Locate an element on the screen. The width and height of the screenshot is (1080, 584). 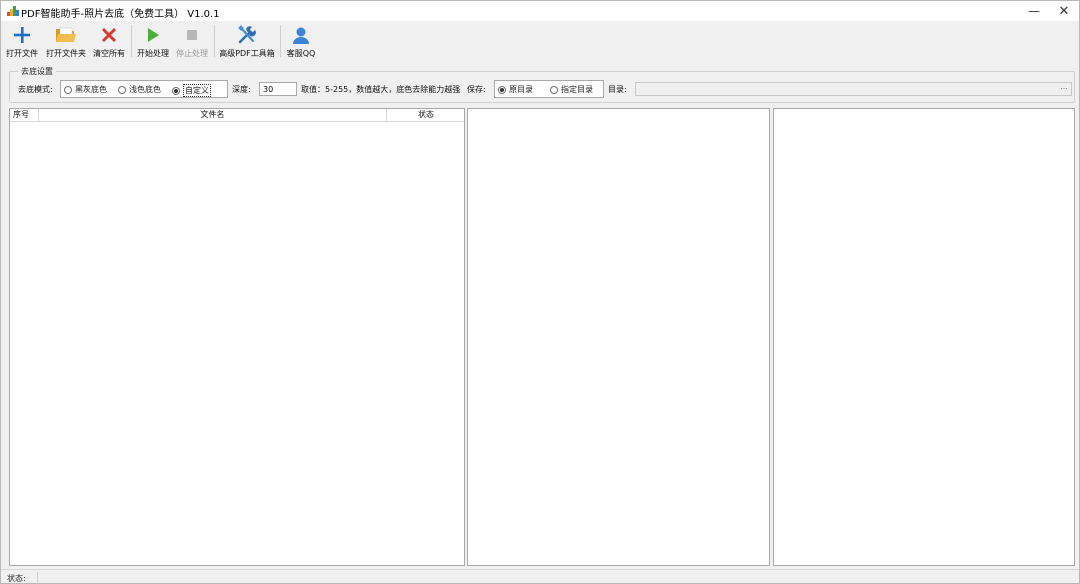
clear-all-button: 清空所有 is located at coordinates (109, 42).